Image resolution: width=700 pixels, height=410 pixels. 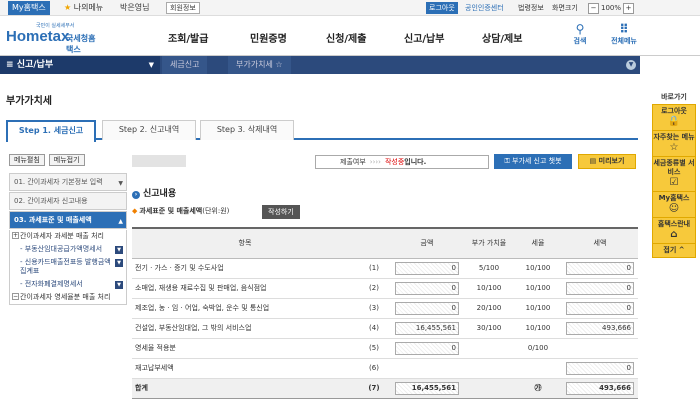 What do you see at coordinates (489, 328) in the screenshot?
I see `row-vat-rate: 30/100` at bounding box center [489, 328].